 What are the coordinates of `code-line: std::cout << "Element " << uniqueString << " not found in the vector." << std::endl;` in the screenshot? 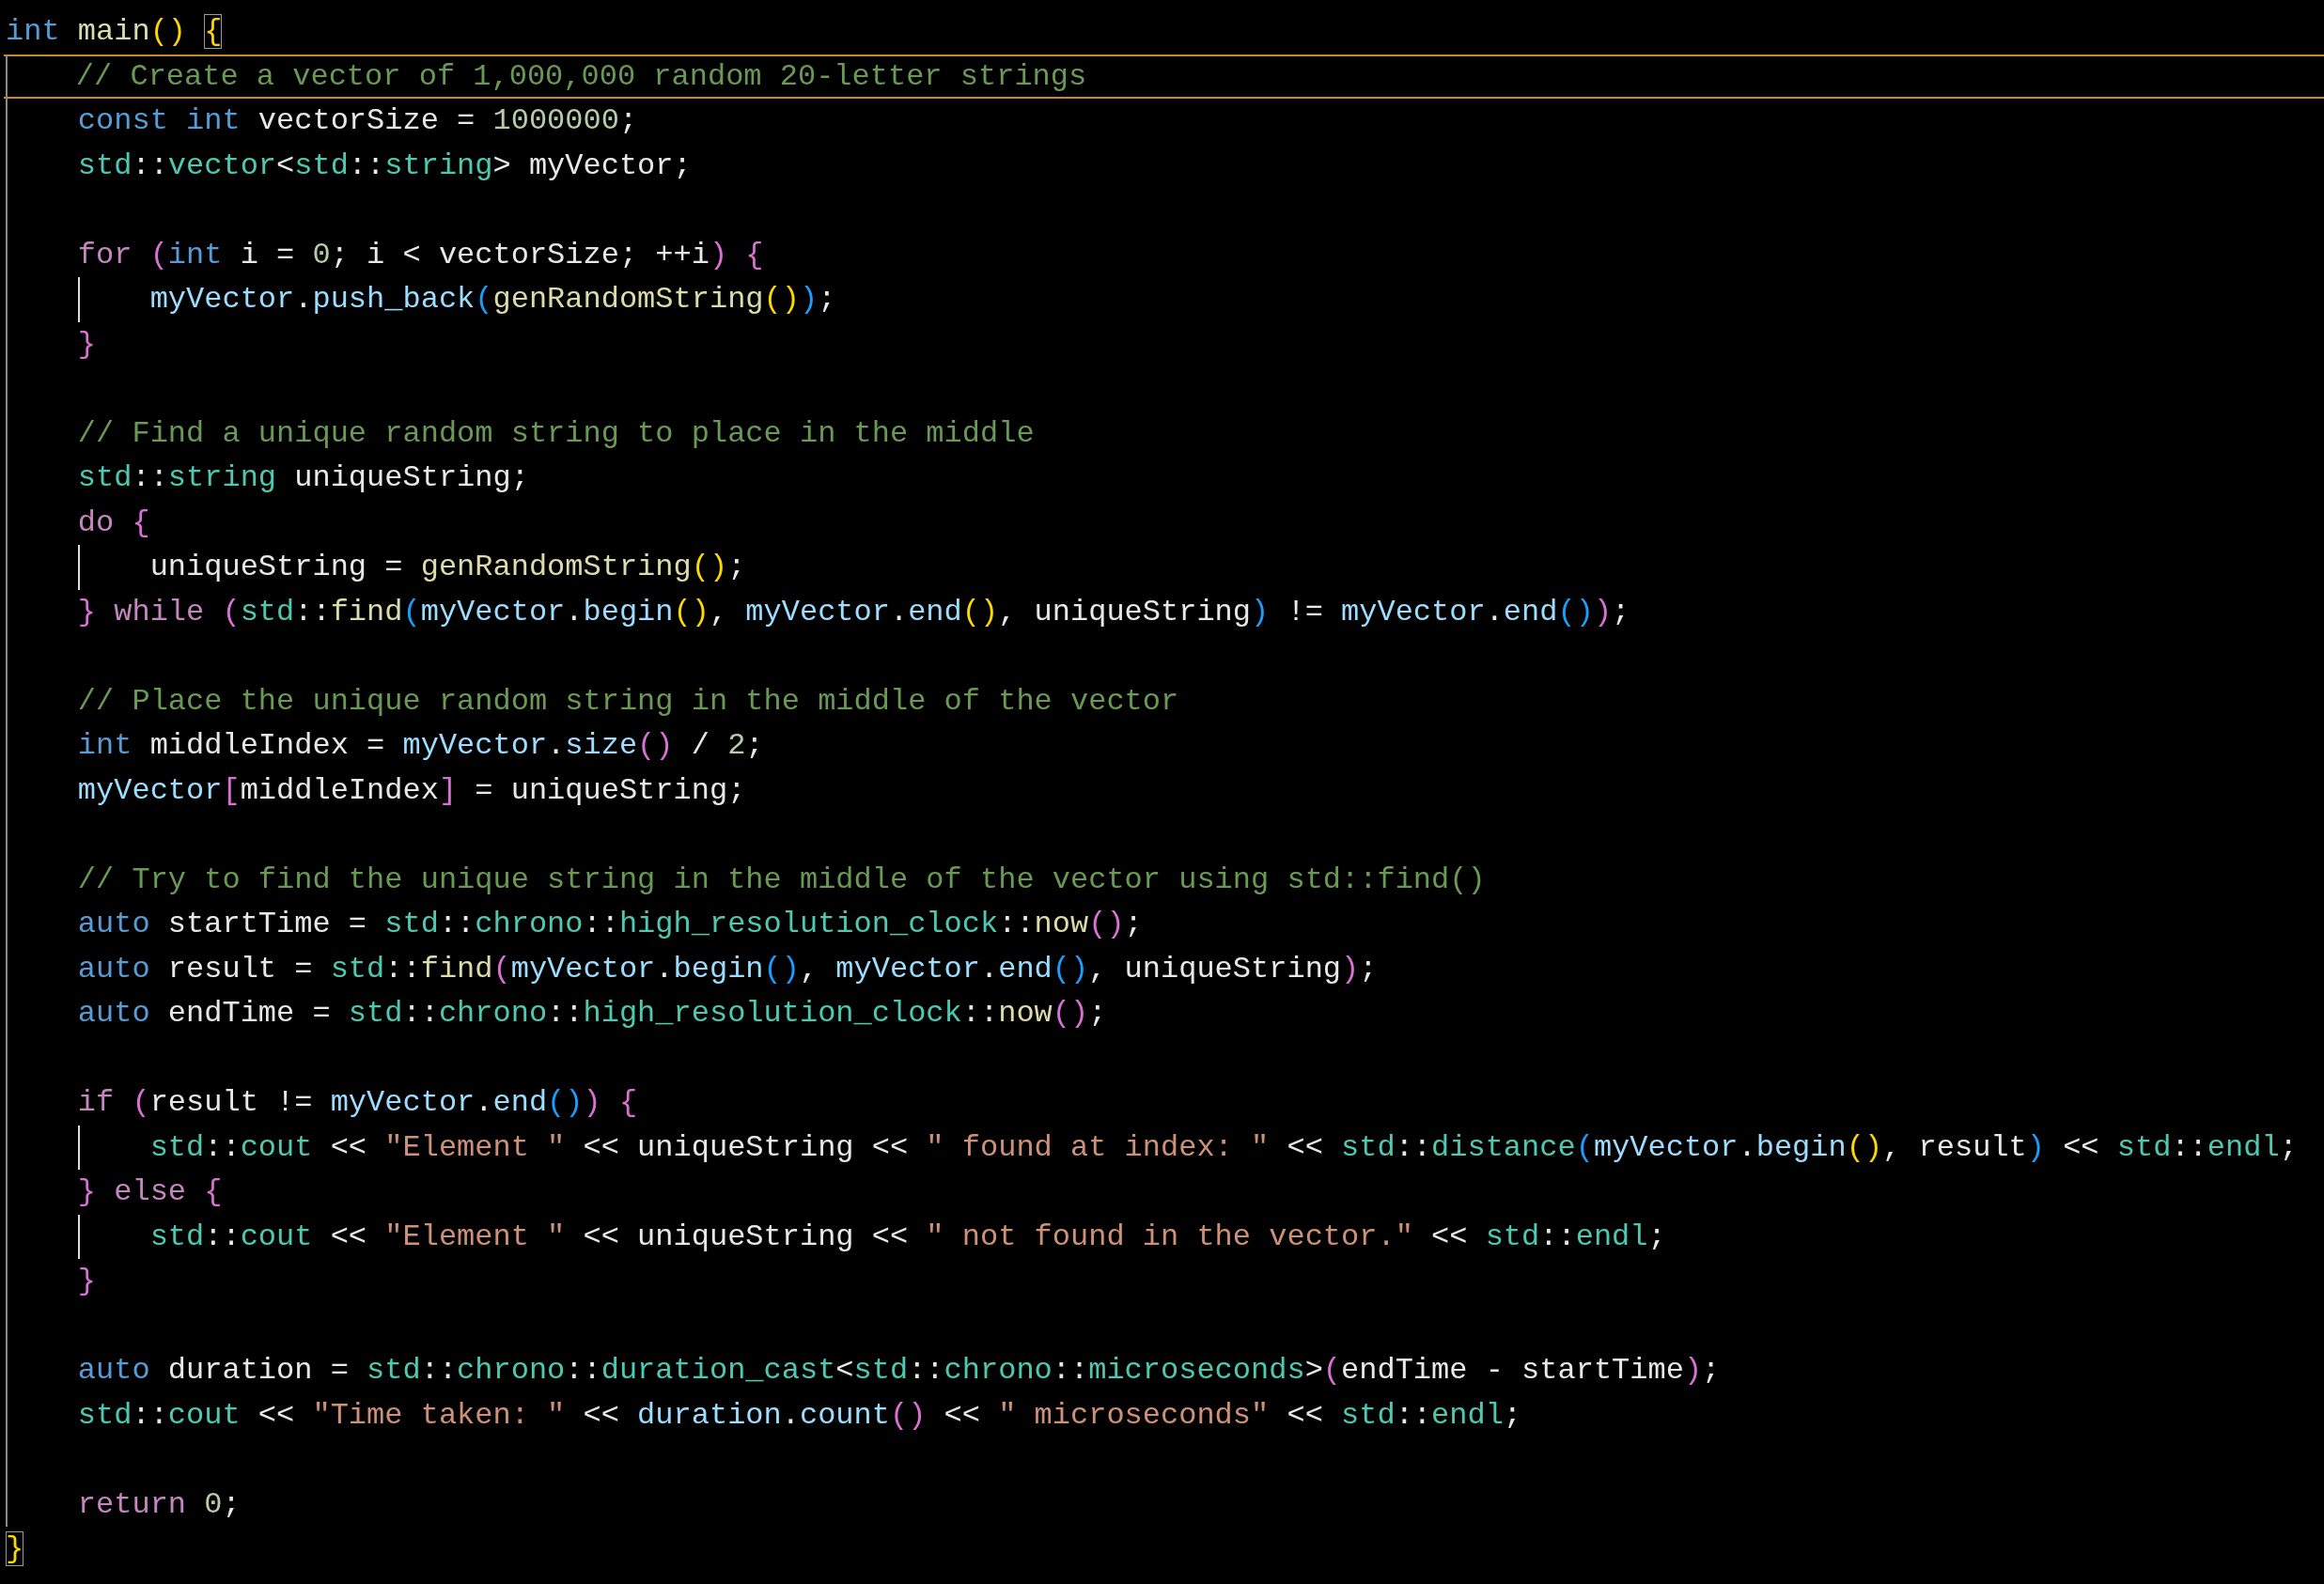 It's located at (907, 1237).